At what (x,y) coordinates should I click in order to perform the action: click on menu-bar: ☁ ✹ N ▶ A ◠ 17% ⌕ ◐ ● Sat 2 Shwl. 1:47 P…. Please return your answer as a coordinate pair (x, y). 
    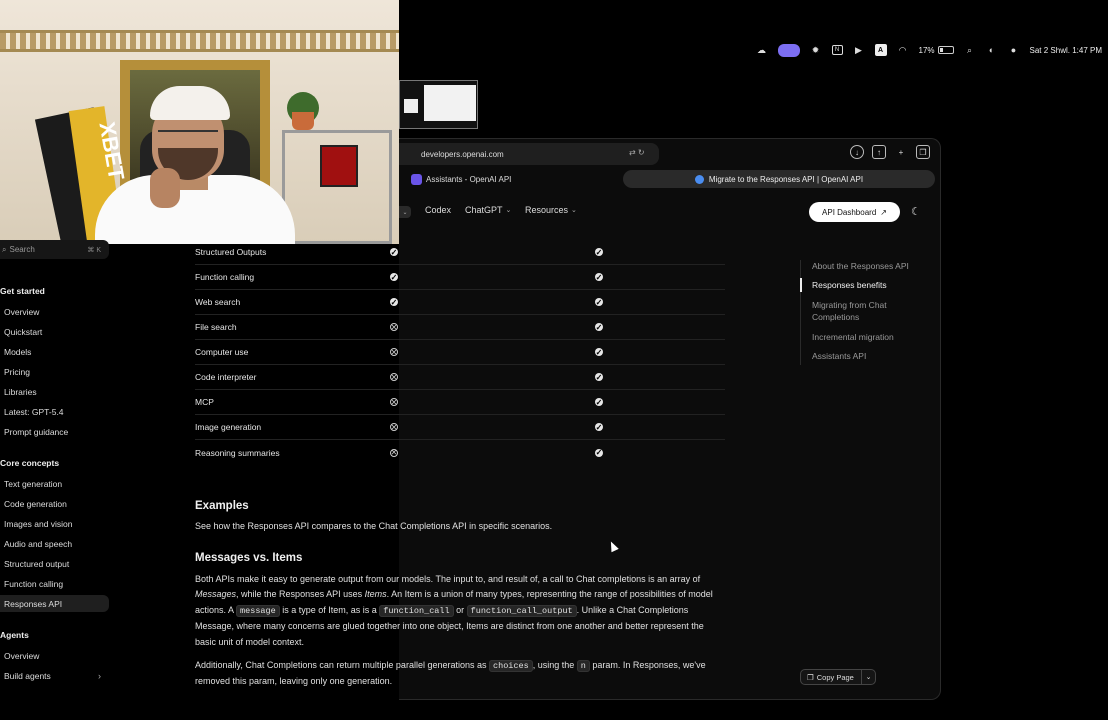
    Looking at the image, I should click on (923, 50).